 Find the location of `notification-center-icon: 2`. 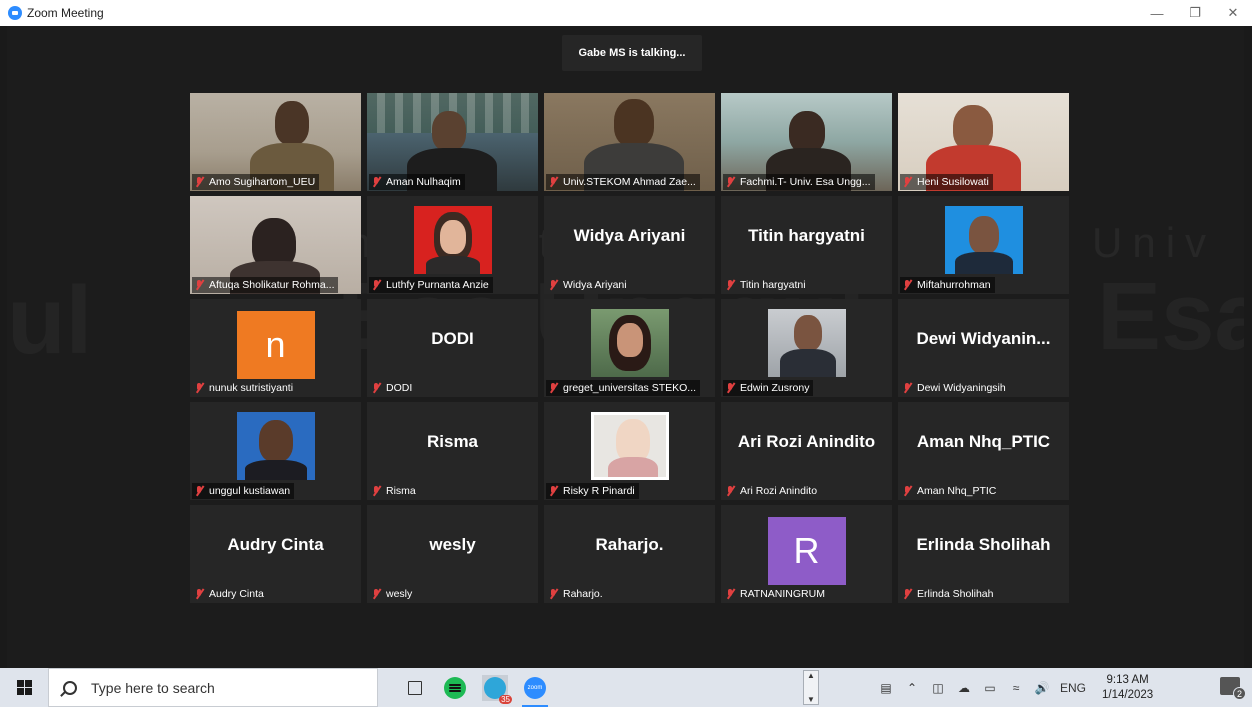

notification-center-icon: 2 is located at coordinates (1233, 688).